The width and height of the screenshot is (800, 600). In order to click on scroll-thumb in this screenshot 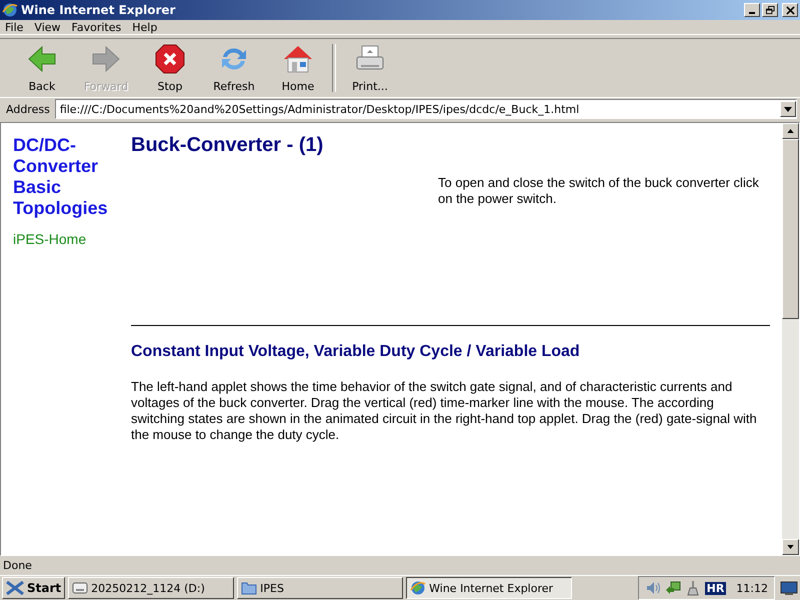, I will do `click(790, 229)`.